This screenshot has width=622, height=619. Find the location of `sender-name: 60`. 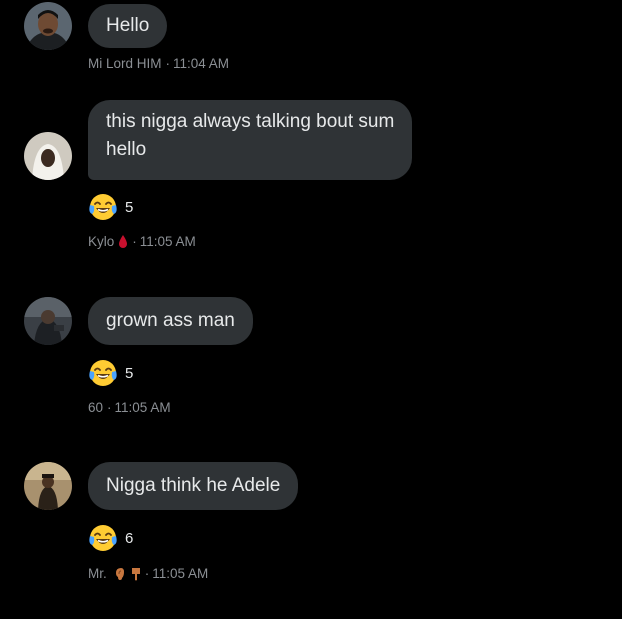

sender-name: 60 is located at coordinates (95, 407).